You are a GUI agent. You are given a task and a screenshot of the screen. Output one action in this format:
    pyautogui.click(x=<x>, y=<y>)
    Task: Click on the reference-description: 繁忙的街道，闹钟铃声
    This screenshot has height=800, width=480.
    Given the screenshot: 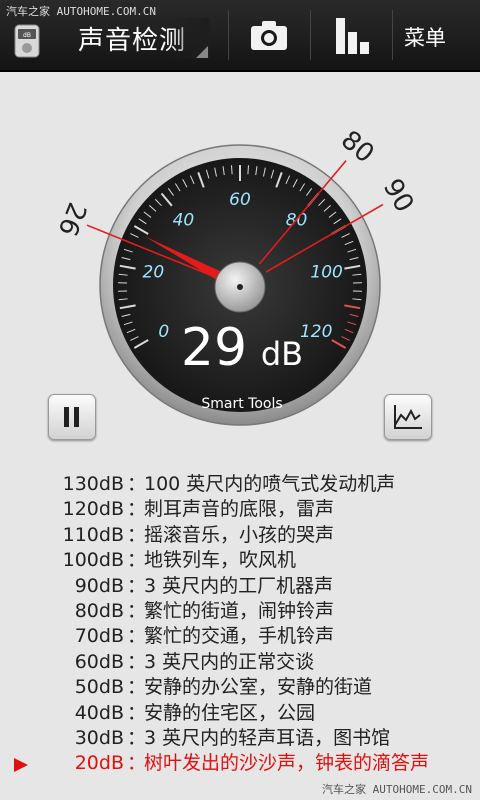 What is the action you would take?
    pyautogui.click(x=239, y=610)
    